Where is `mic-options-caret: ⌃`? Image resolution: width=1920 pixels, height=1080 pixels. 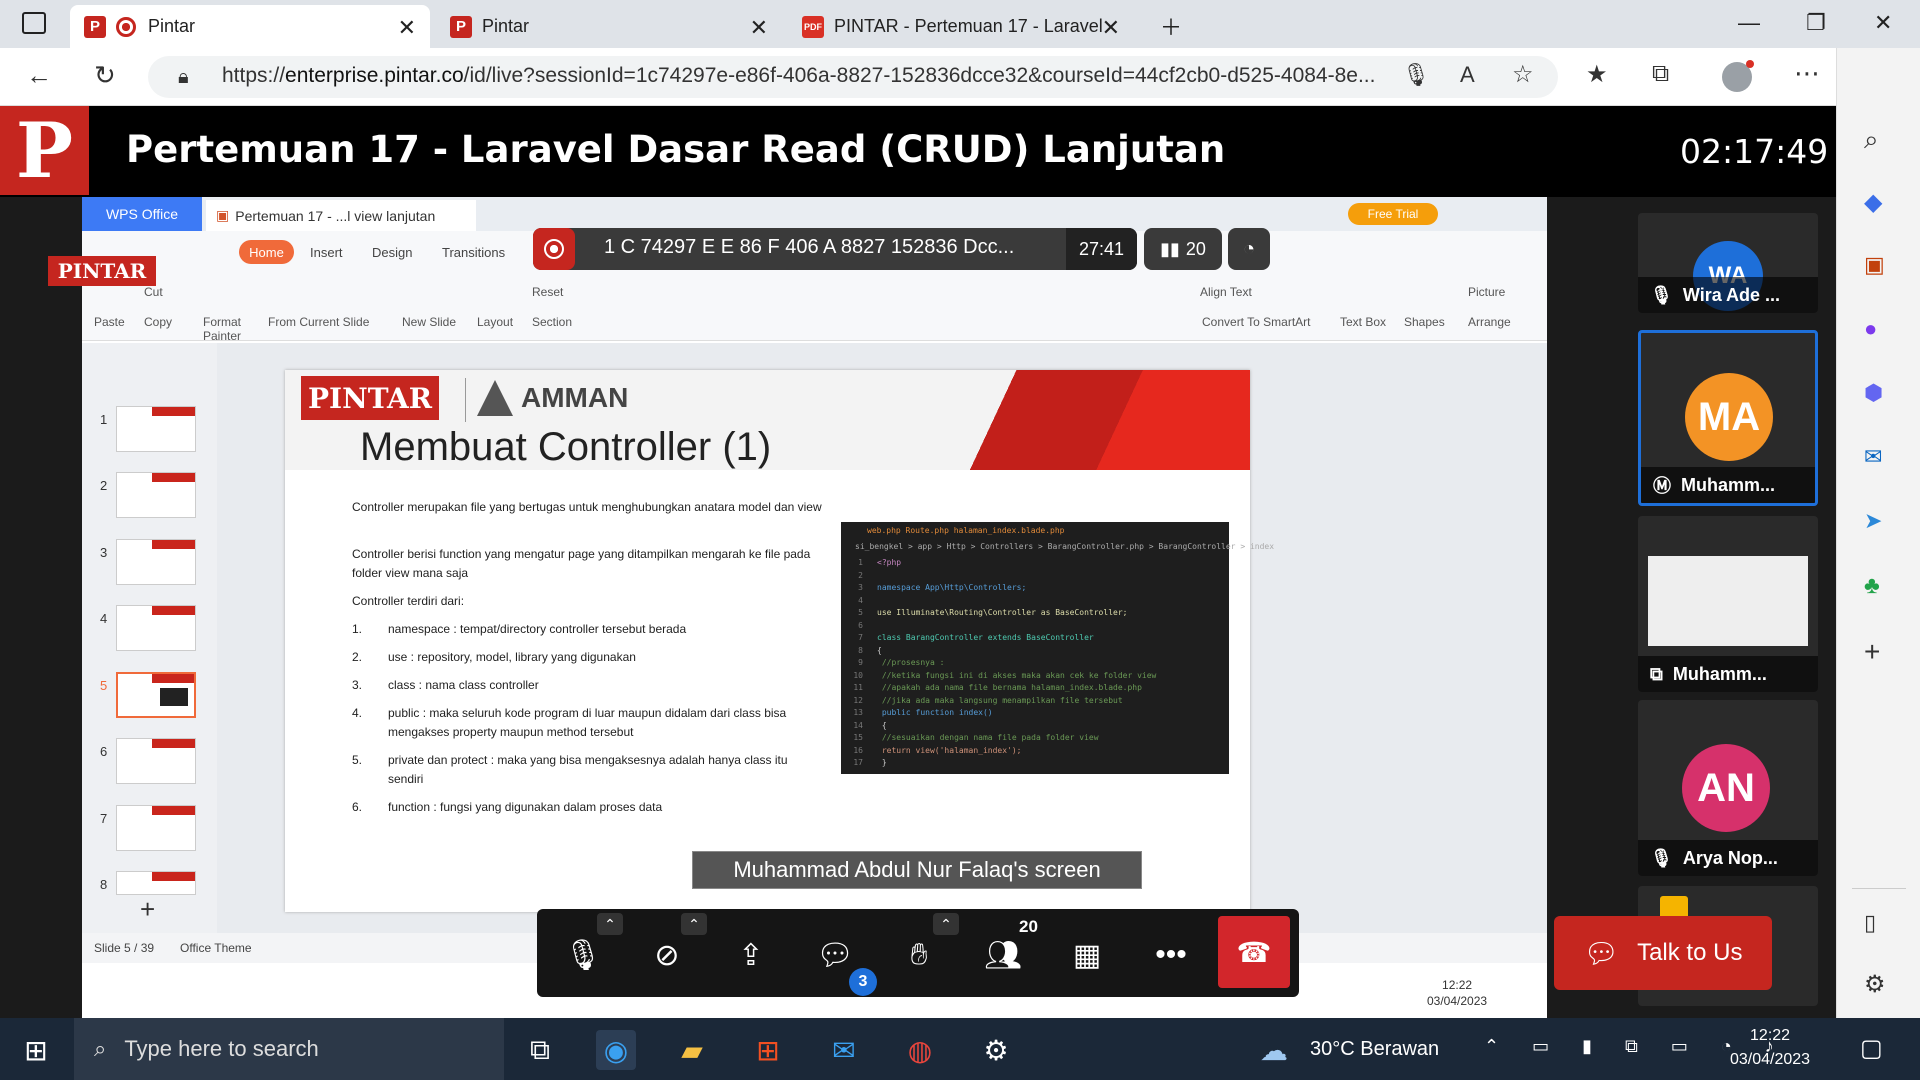 mic-options-caret: ⌃ is located at coordinates (610, 924).